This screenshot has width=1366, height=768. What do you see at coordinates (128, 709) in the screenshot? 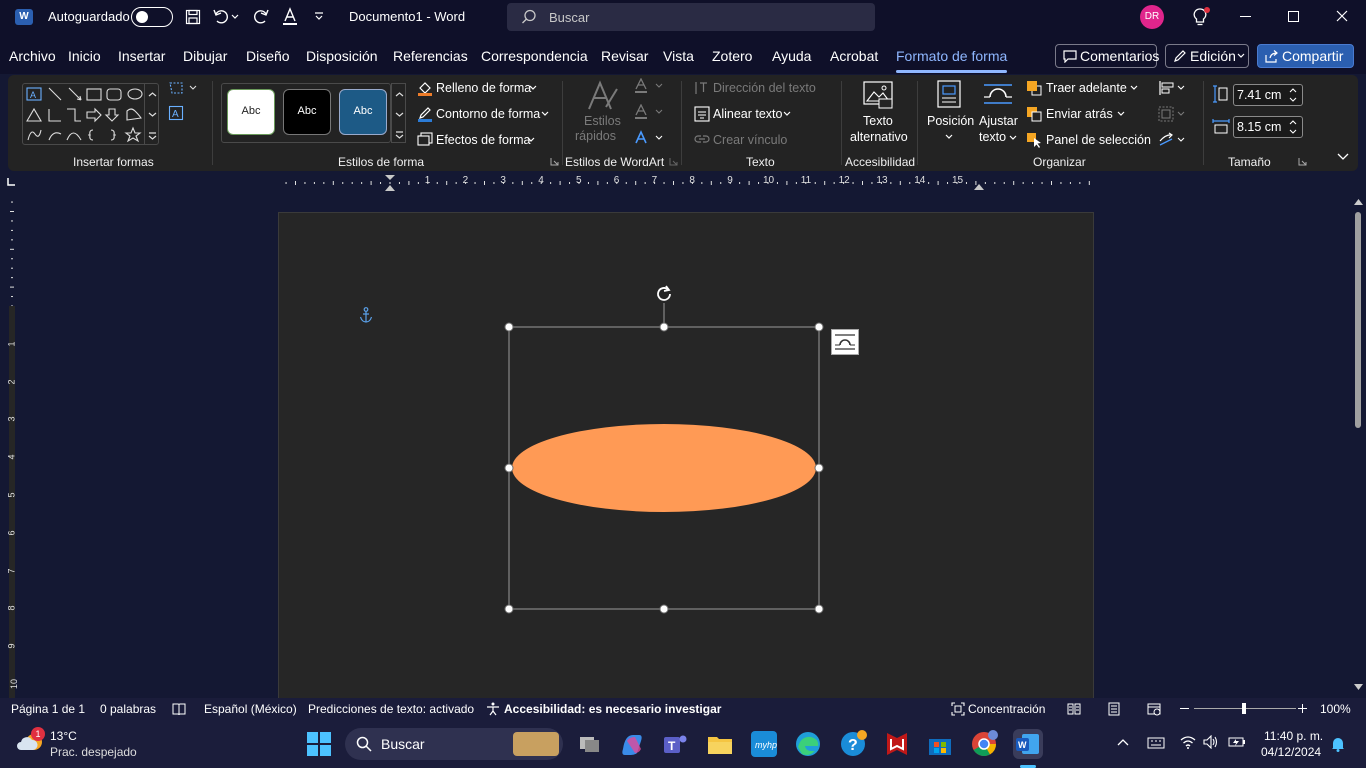
I see `word-count: 0 palabras` at bounding box center [128, 709].